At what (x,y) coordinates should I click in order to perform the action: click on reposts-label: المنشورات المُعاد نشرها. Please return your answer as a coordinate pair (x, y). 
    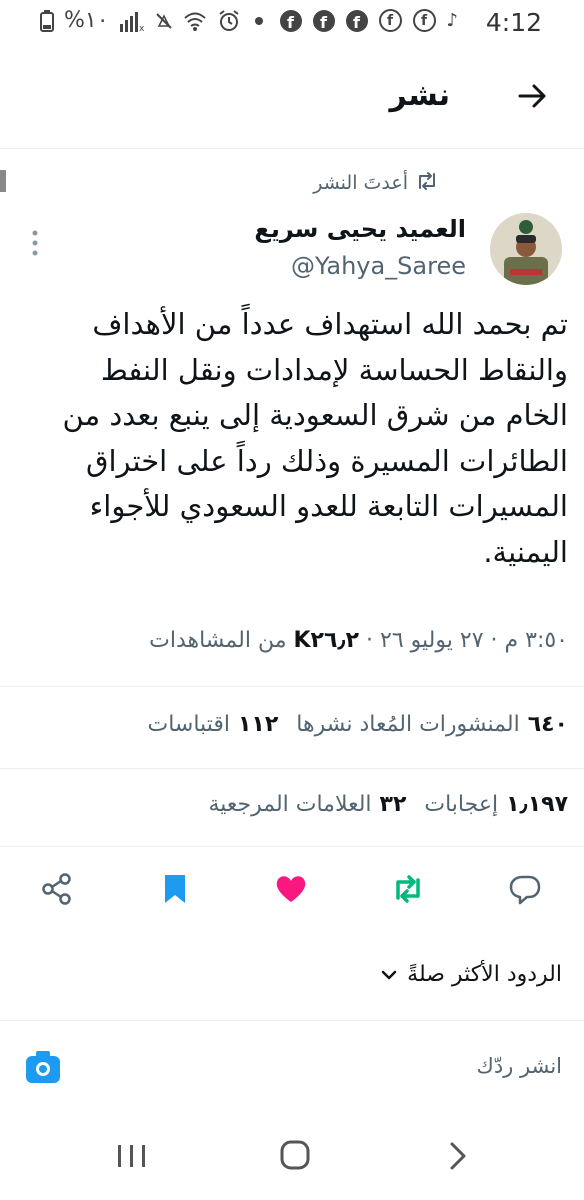
    Looking at the image, I should click on (408, 724).